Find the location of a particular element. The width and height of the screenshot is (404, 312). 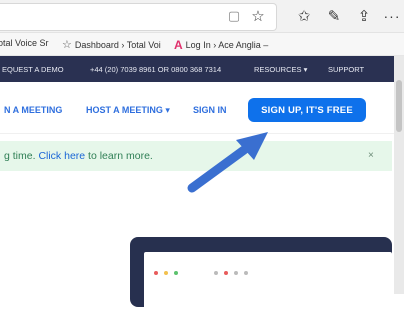

resources-menu: RESOURCES ▾ is located at coordinates (280, 69).